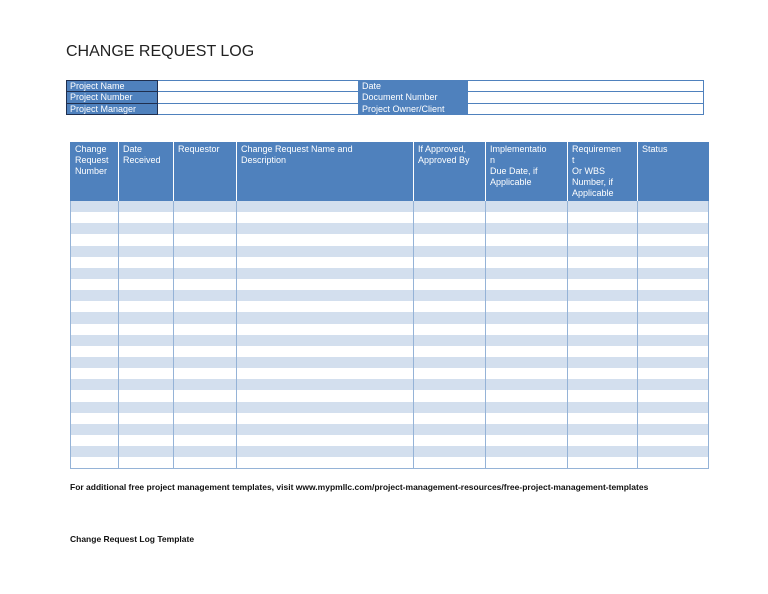 The image size is (768, 594). I want to click on project-name-field, so click(258, 86).